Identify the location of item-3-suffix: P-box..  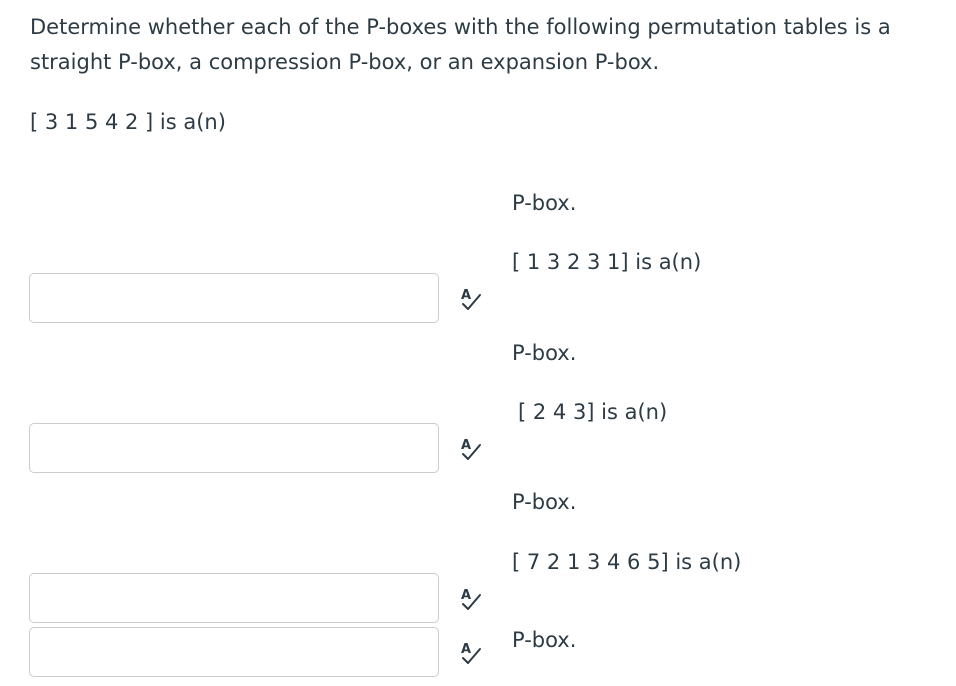
(544, 502).